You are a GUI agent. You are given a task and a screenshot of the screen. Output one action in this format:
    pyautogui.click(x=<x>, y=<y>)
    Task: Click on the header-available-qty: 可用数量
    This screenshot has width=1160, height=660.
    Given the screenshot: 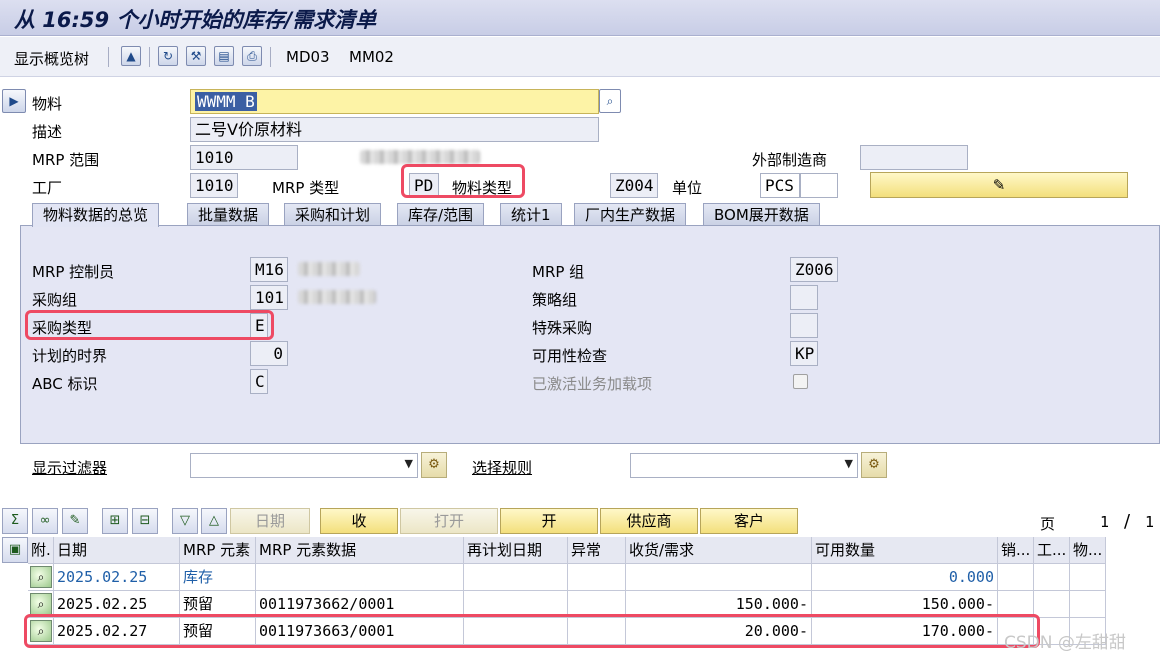 What is the action you would take?
    pyautogui.click(x=905, y=550)
    